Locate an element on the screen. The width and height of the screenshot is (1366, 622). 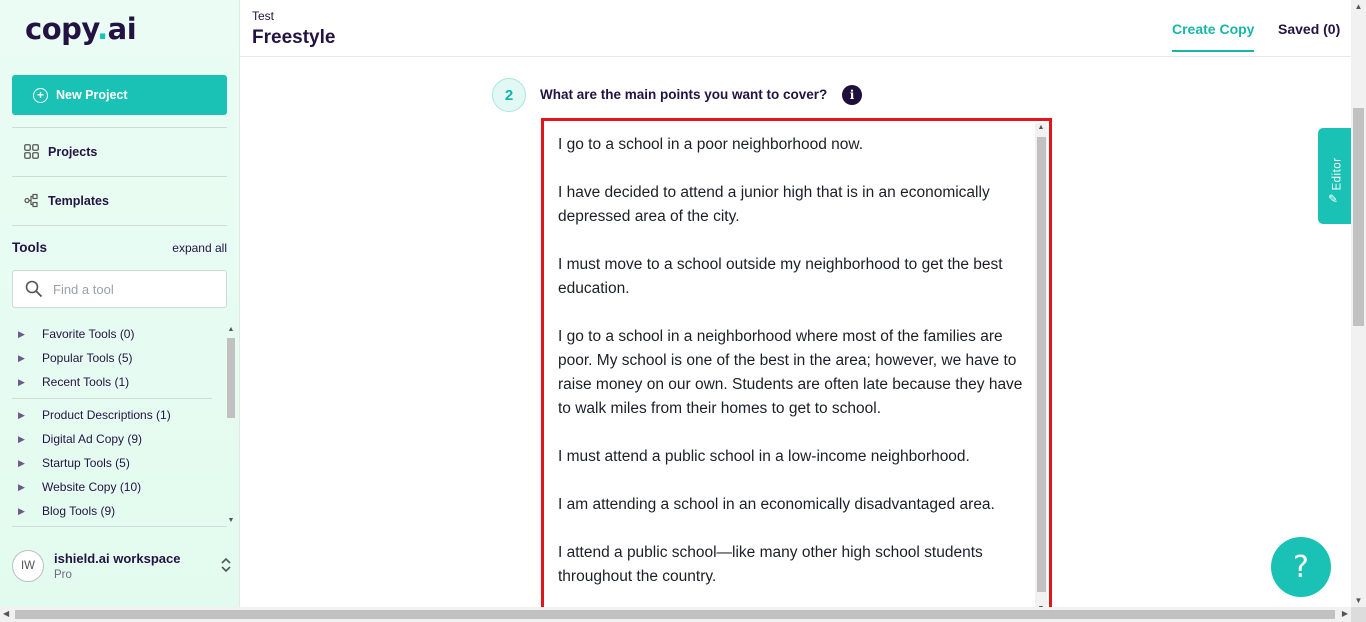
tool-group-item: ▶ Startup Tools (5) is located at coordinates (118, 463).